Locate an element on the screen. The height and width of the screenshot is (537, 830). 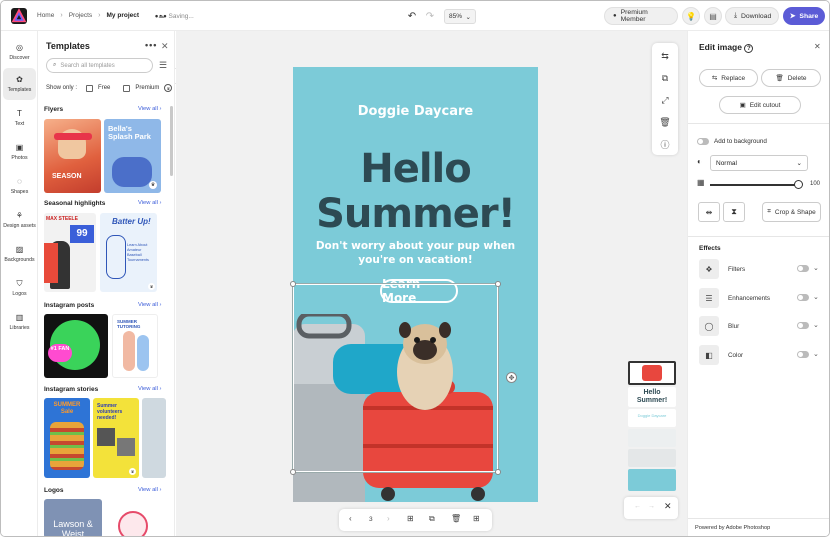
crop-shape-button: ⌗ Crop & Shape is located at coordinates (791, 212).